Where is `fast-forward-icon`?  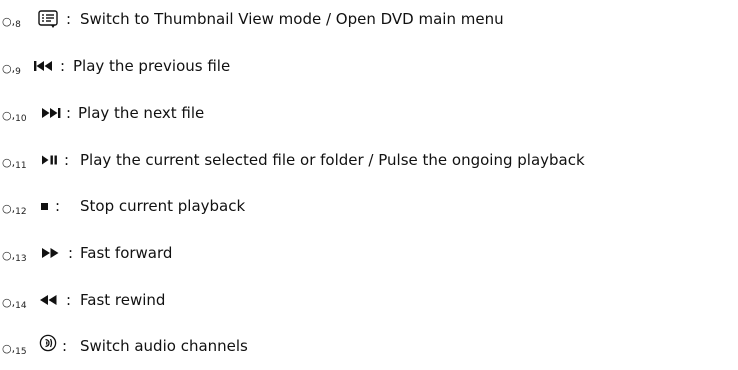 fast-forward-icon is located at coordinates (51, 253).